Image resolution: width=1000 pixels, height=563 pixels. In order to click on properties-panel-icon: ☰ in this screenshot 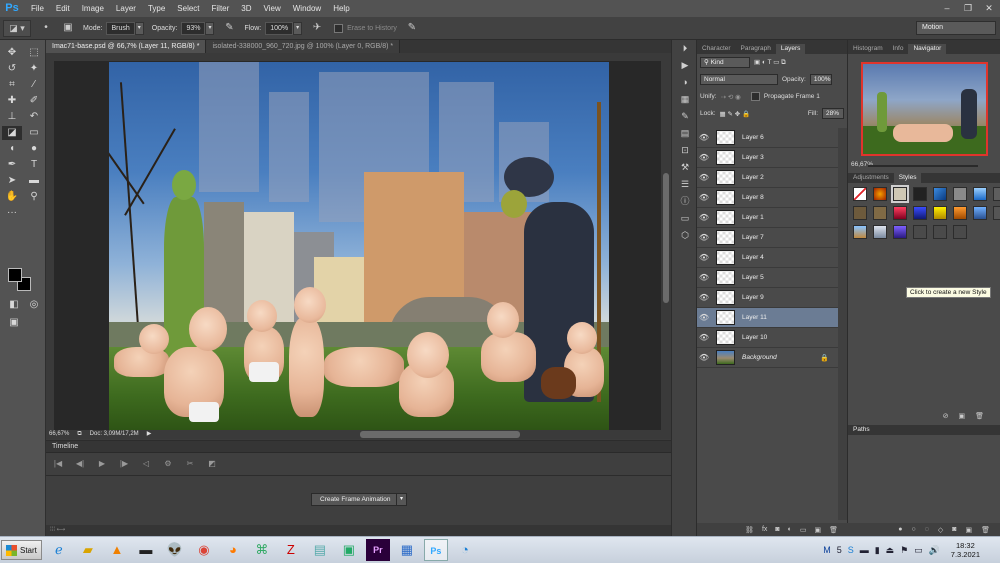, I will do `click(685, 184)`.